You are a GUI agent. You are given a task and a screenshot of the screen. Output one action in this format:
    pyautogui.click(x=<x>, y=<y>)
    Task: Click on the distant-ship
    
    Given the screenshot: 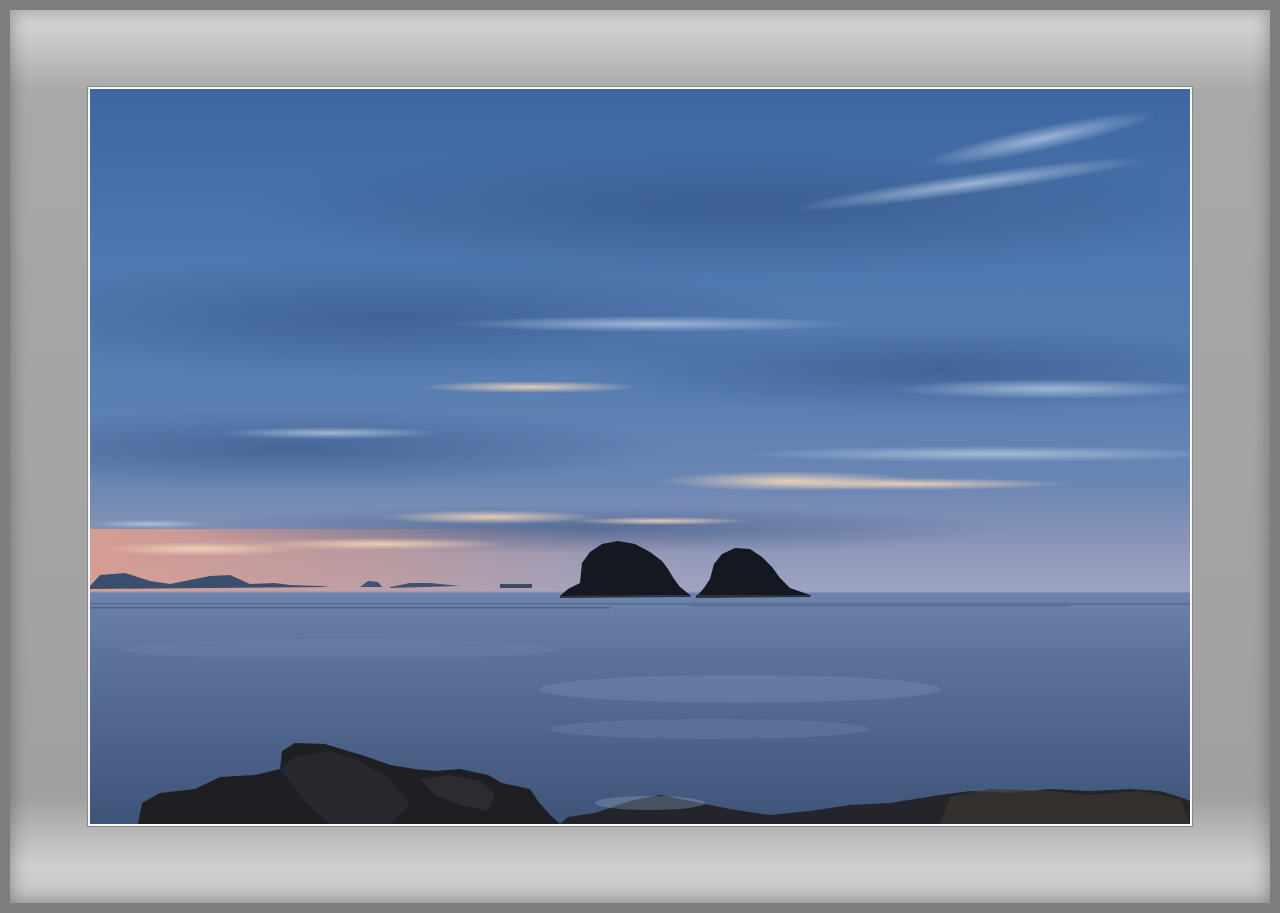 What is the action you would take?
    pyautogui.click(x=516, y=586)
    